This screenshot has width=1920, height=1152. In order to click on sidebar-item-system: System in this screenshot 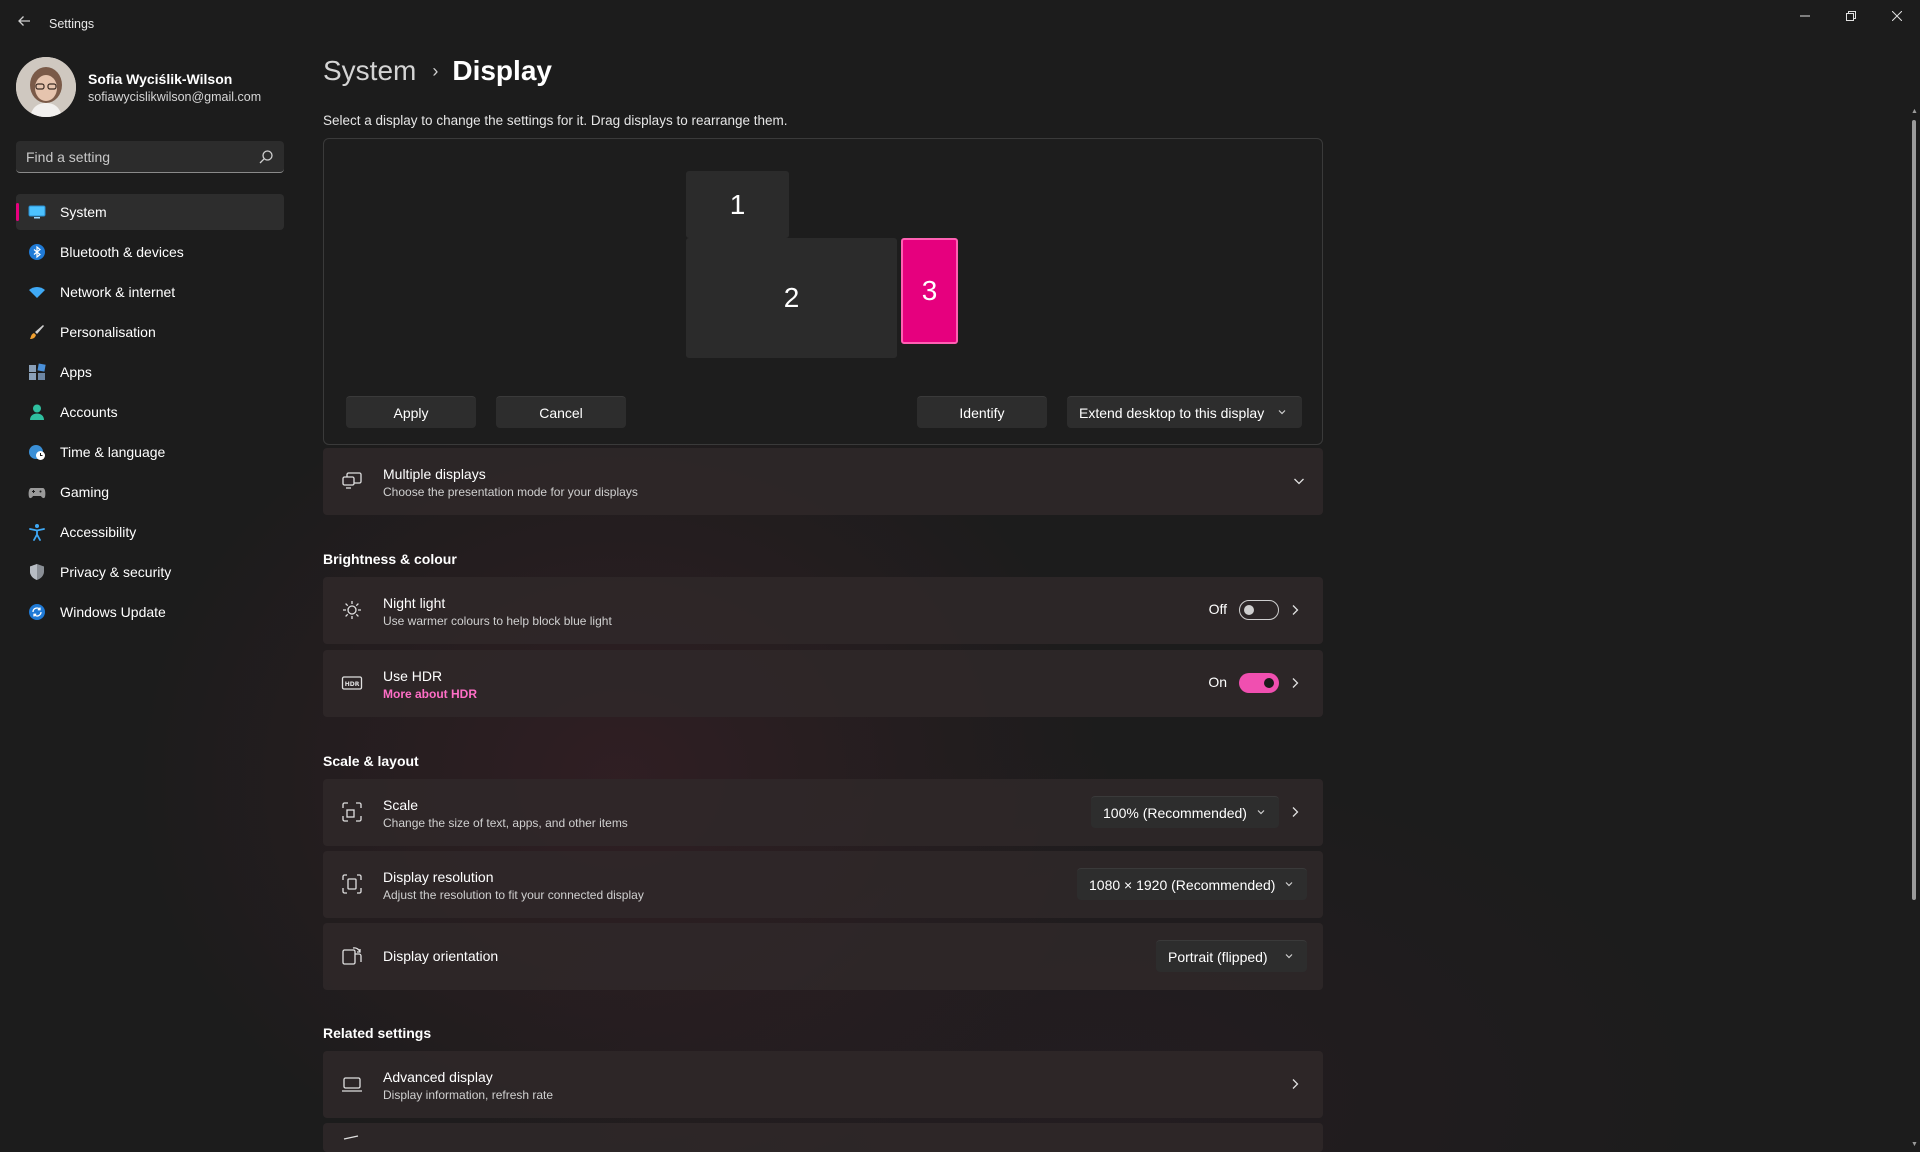, I will do `click(150, 212)`.